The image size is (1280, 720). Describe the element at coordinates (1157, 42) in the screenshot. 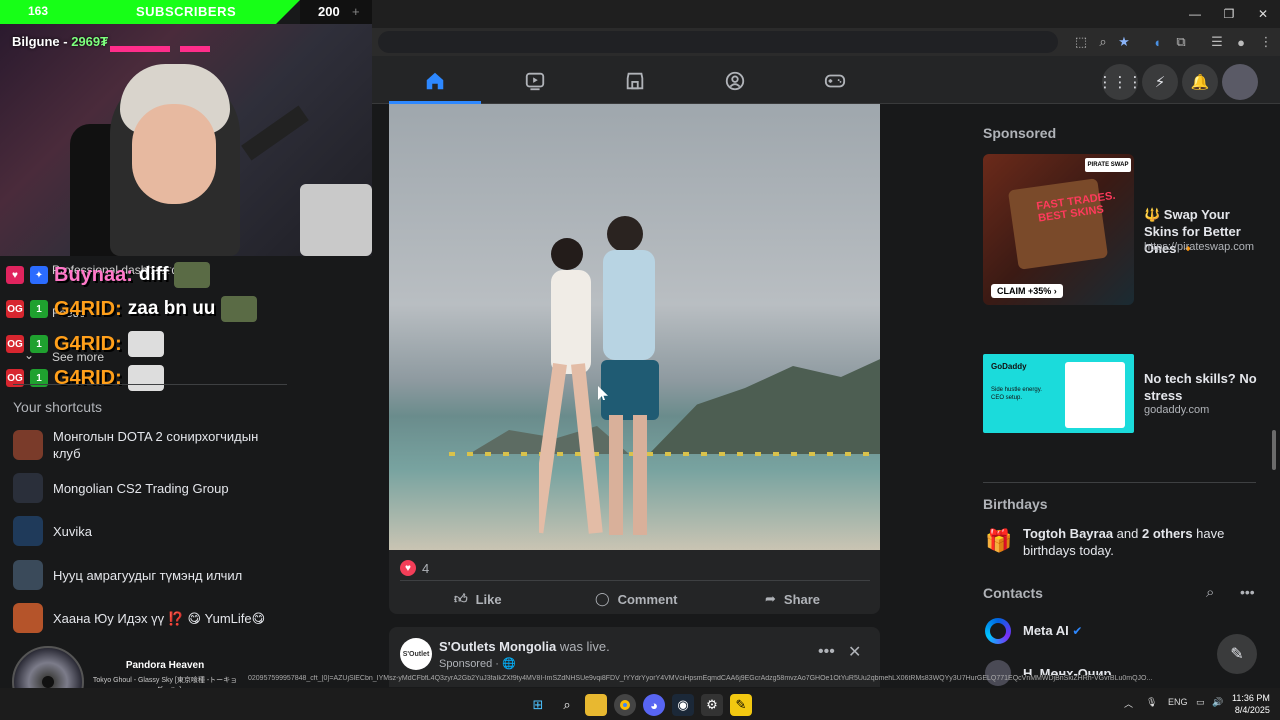

I see `extension-icon: ◖` at that location.